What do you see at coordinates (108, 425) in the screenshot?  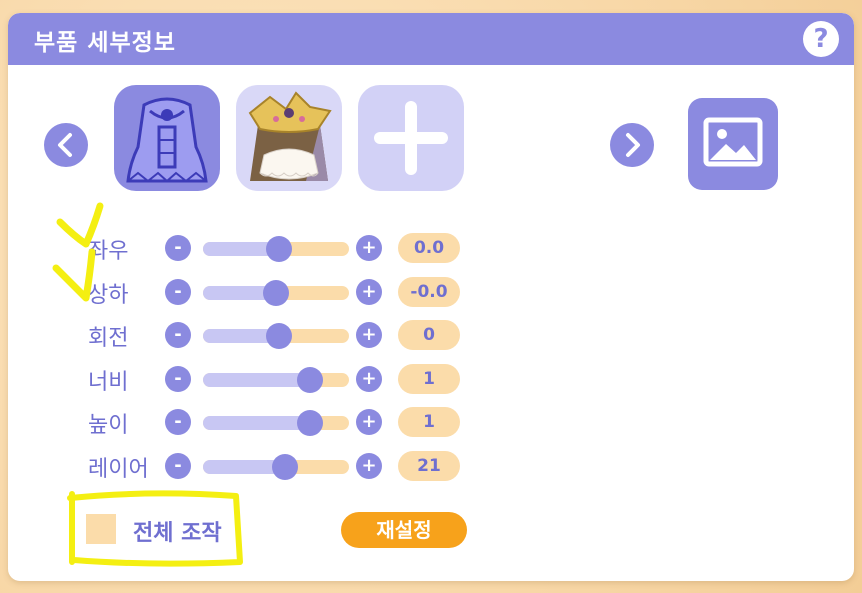 I see `slider-label-height: 높이` at bounding box center [108, 425].